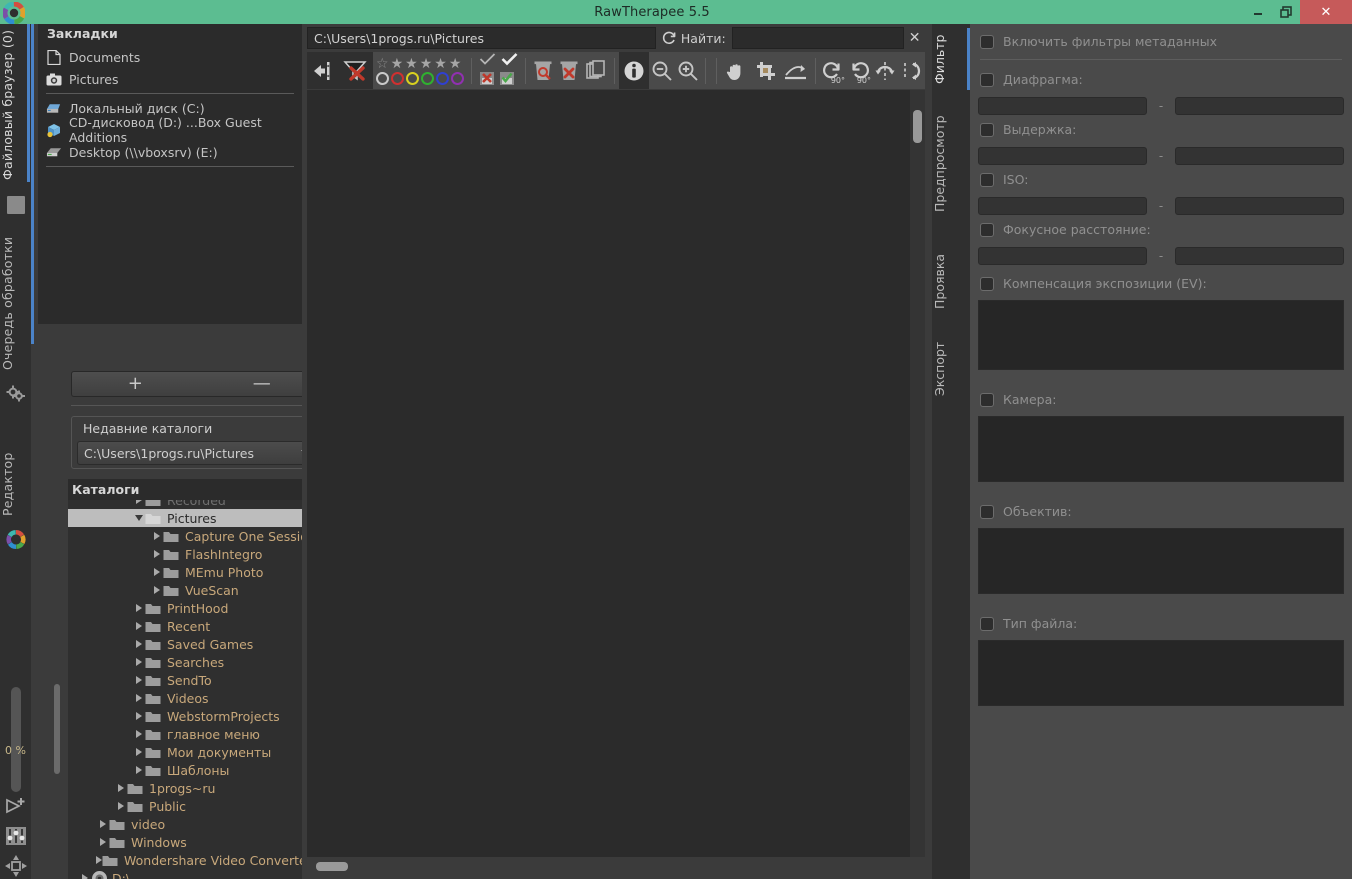  Describe the element at coordinates (332, 866) in the screenshot. I see `thumbnail-scrollbar-horizontal` at that location.